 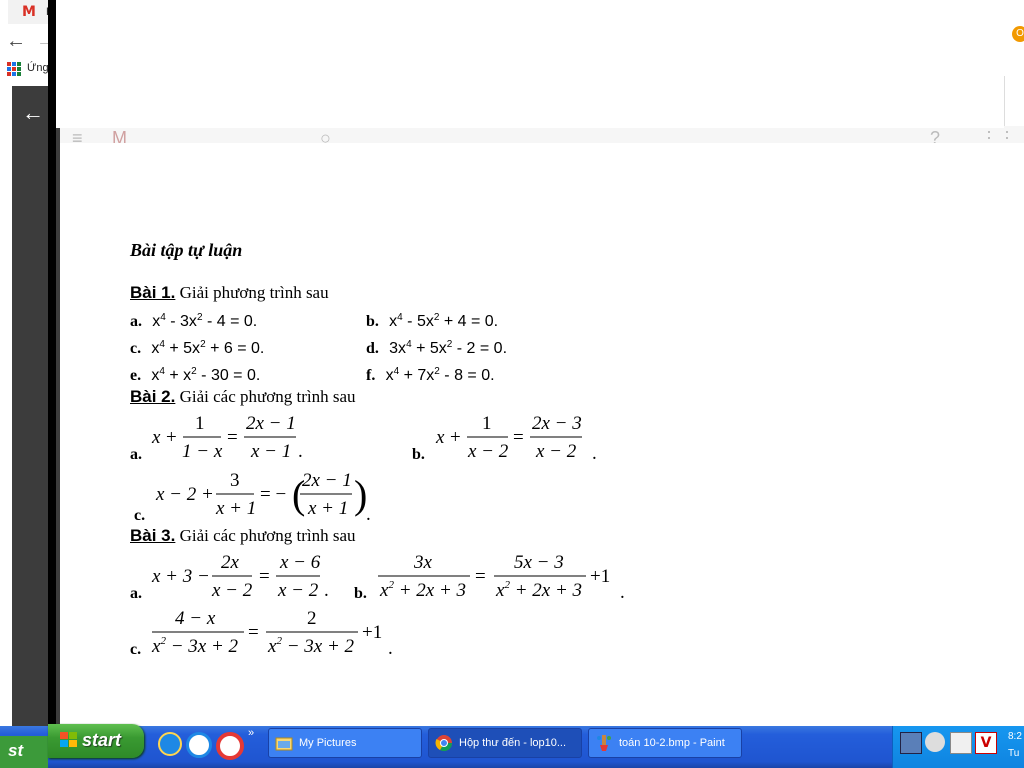 I want to click on bai1-item-a: a. x4 - 3x2 - 4 = 0., so click(x=193, y=321).